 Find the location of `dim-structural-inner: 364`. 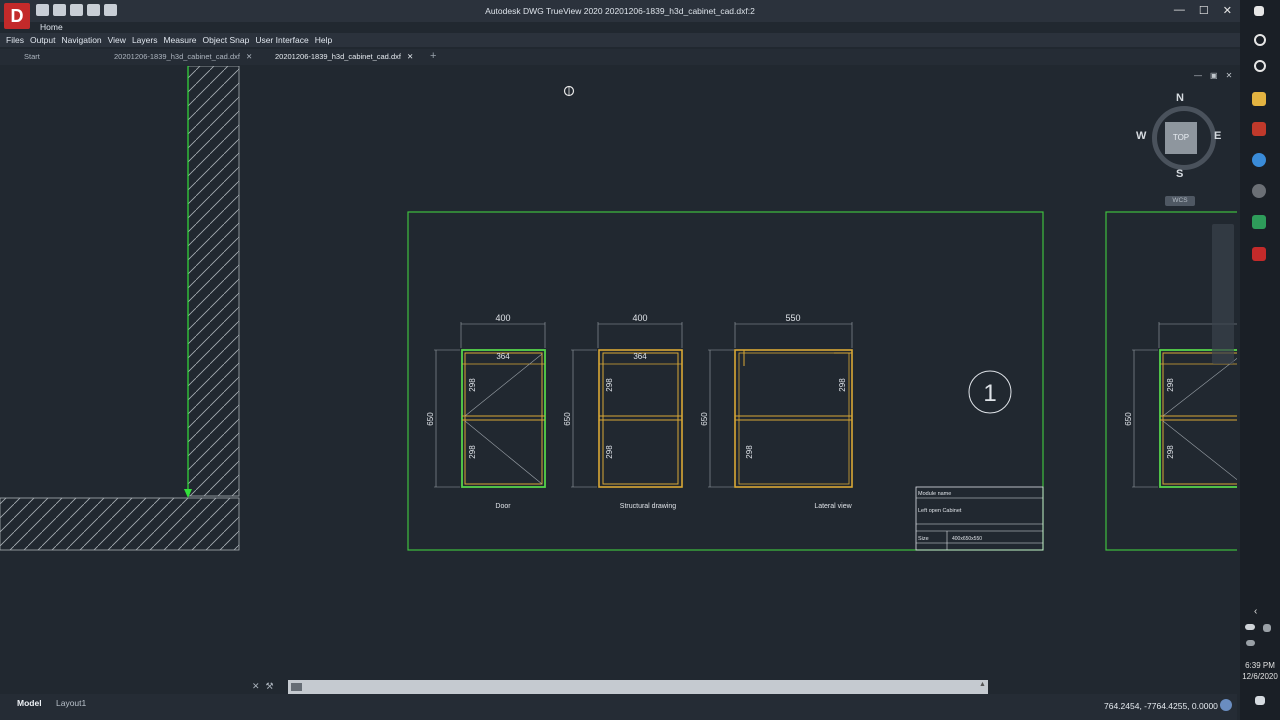

dim-structural-inner: 364 is located at coordinates (640, 356).